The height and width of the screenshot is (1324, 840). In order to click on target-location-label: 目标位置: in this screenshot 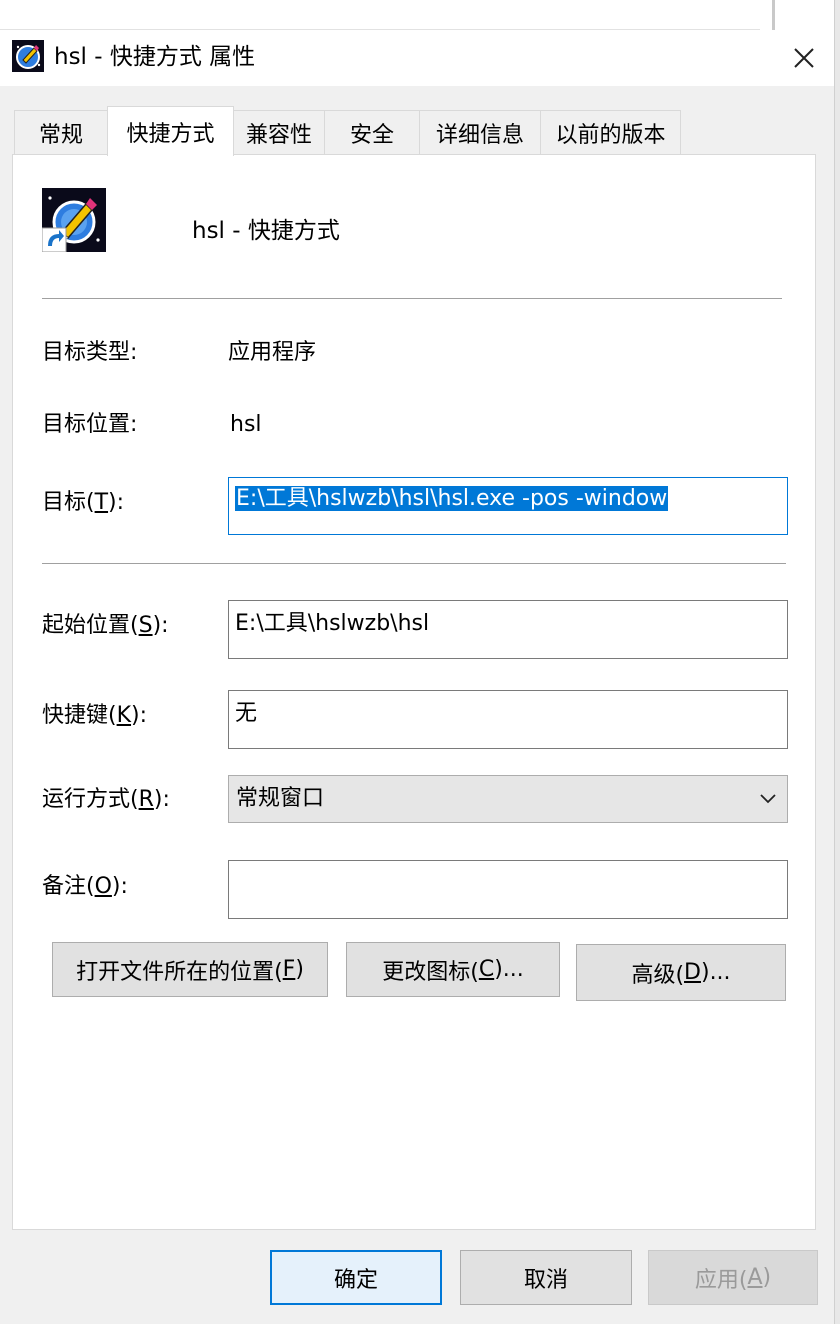, I will do `click(90, 424)`.